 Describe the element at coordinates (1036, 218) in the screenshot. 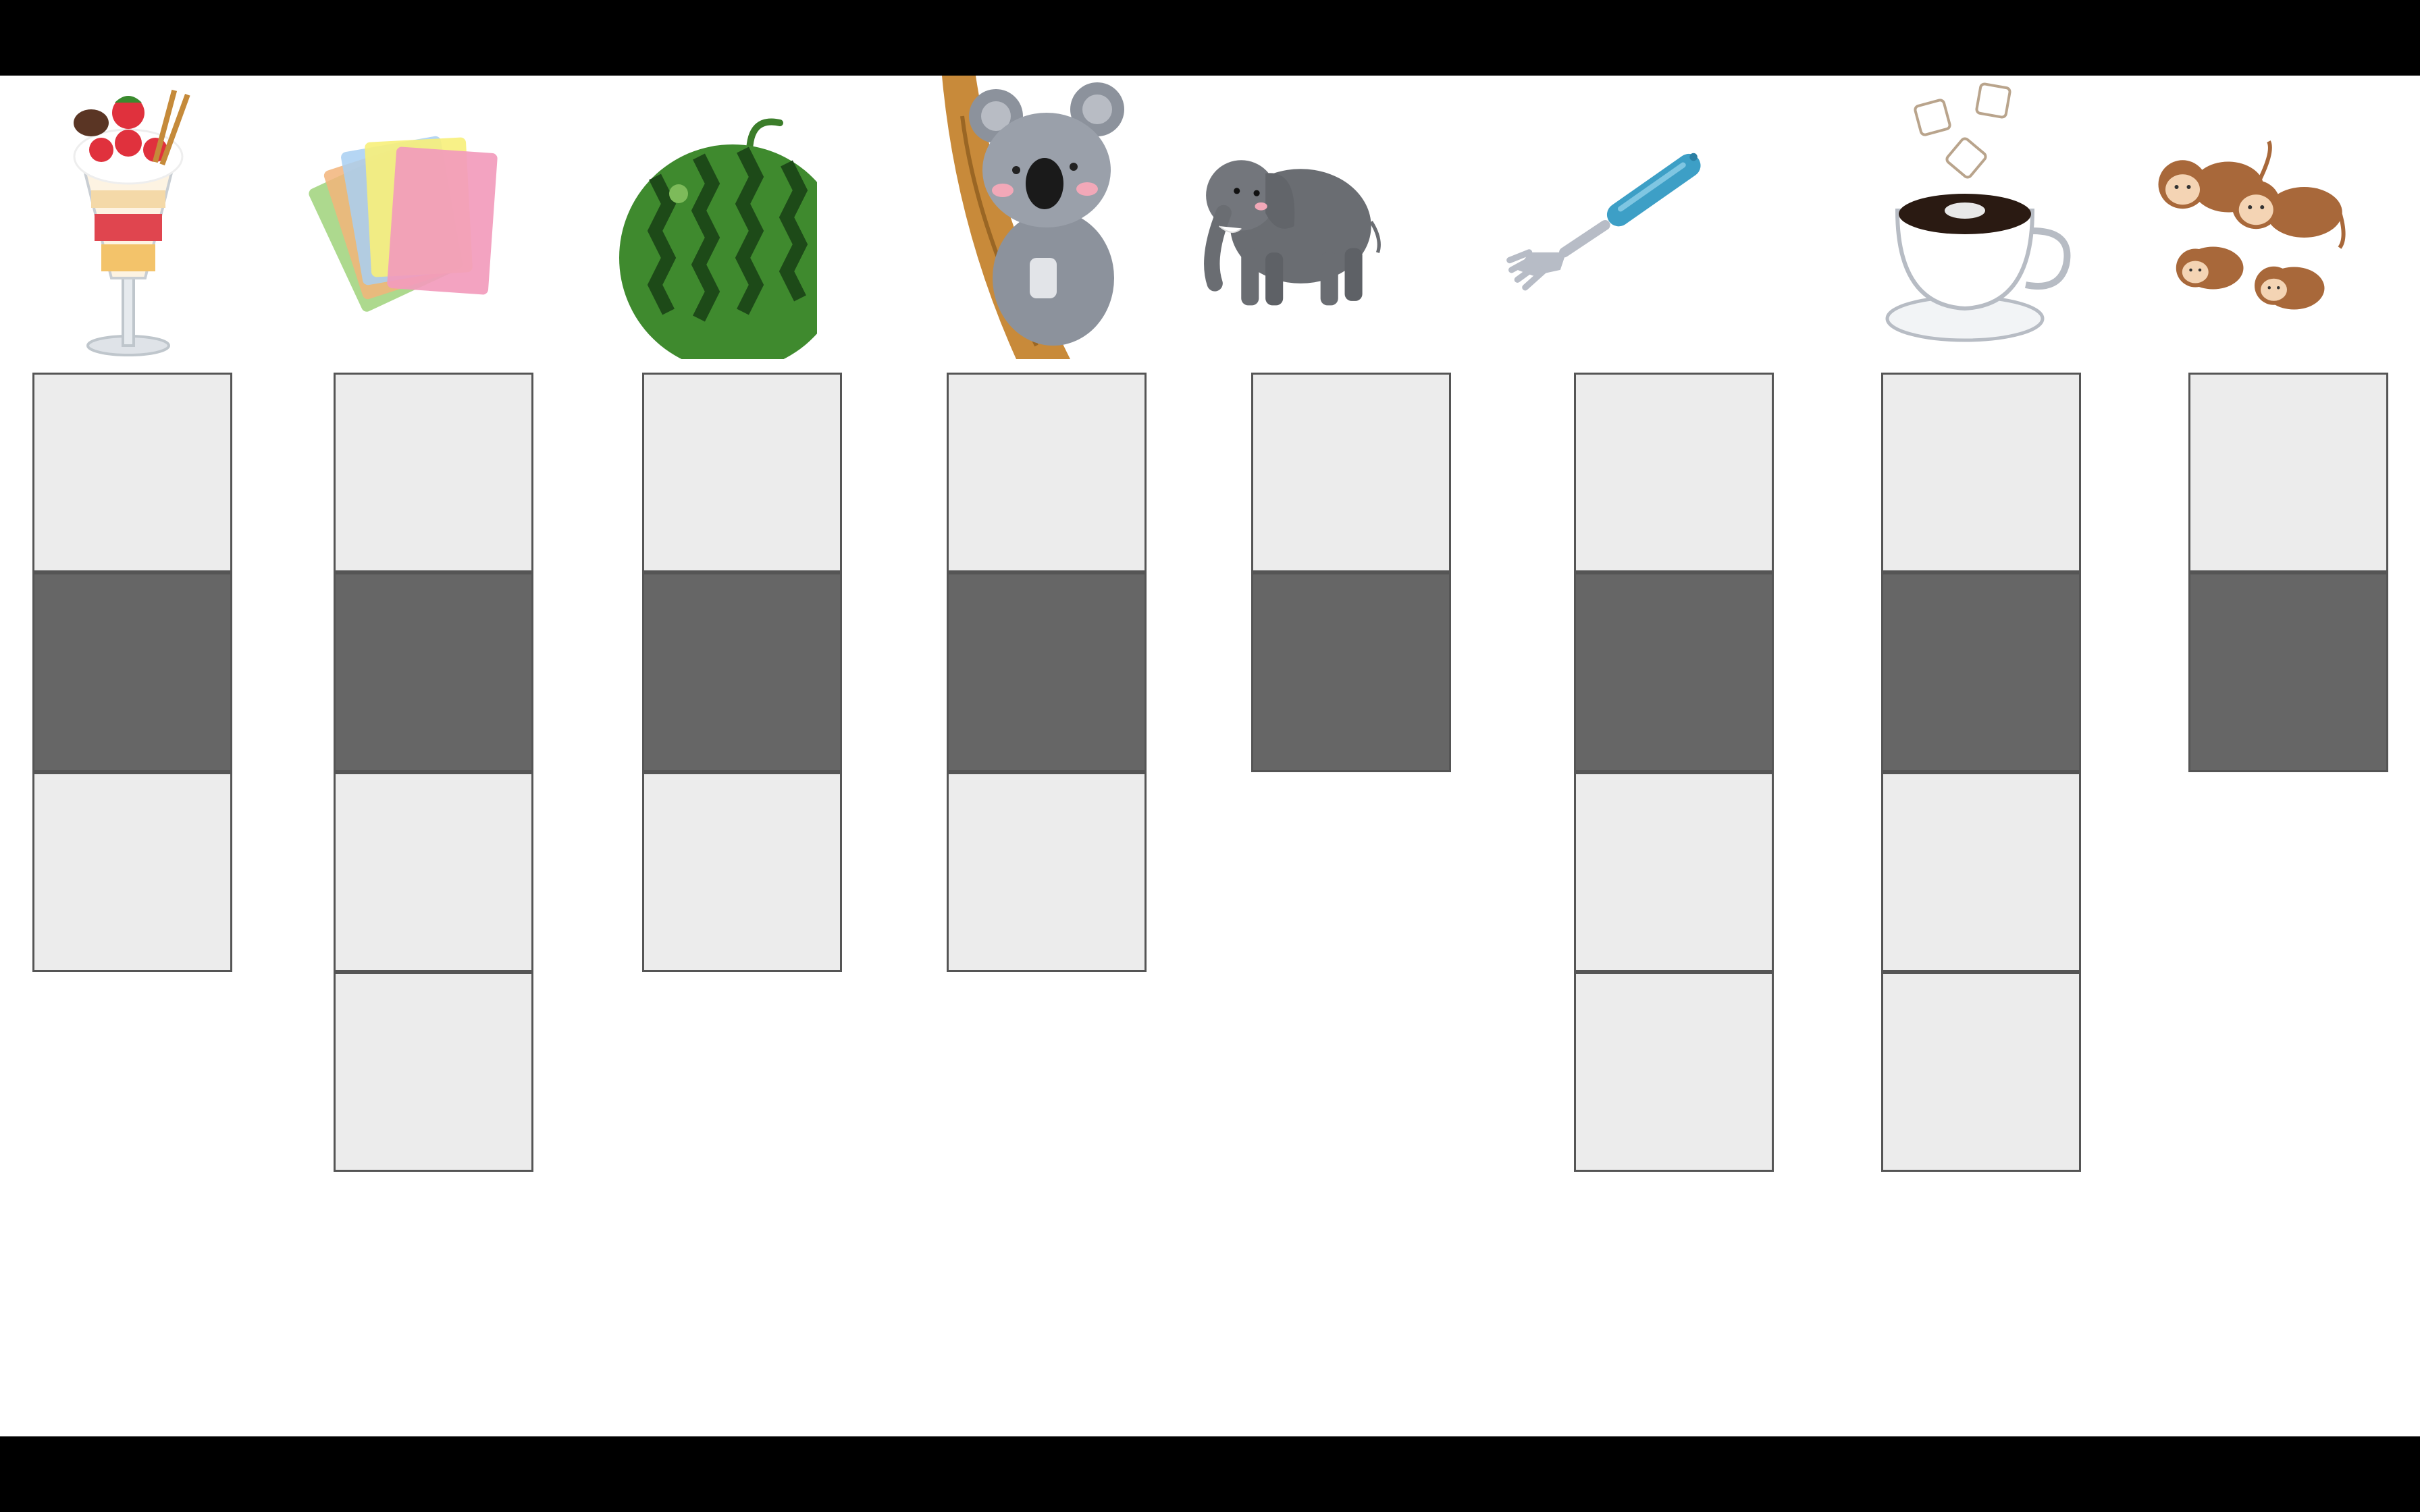

I see `koala-icon` at that location.